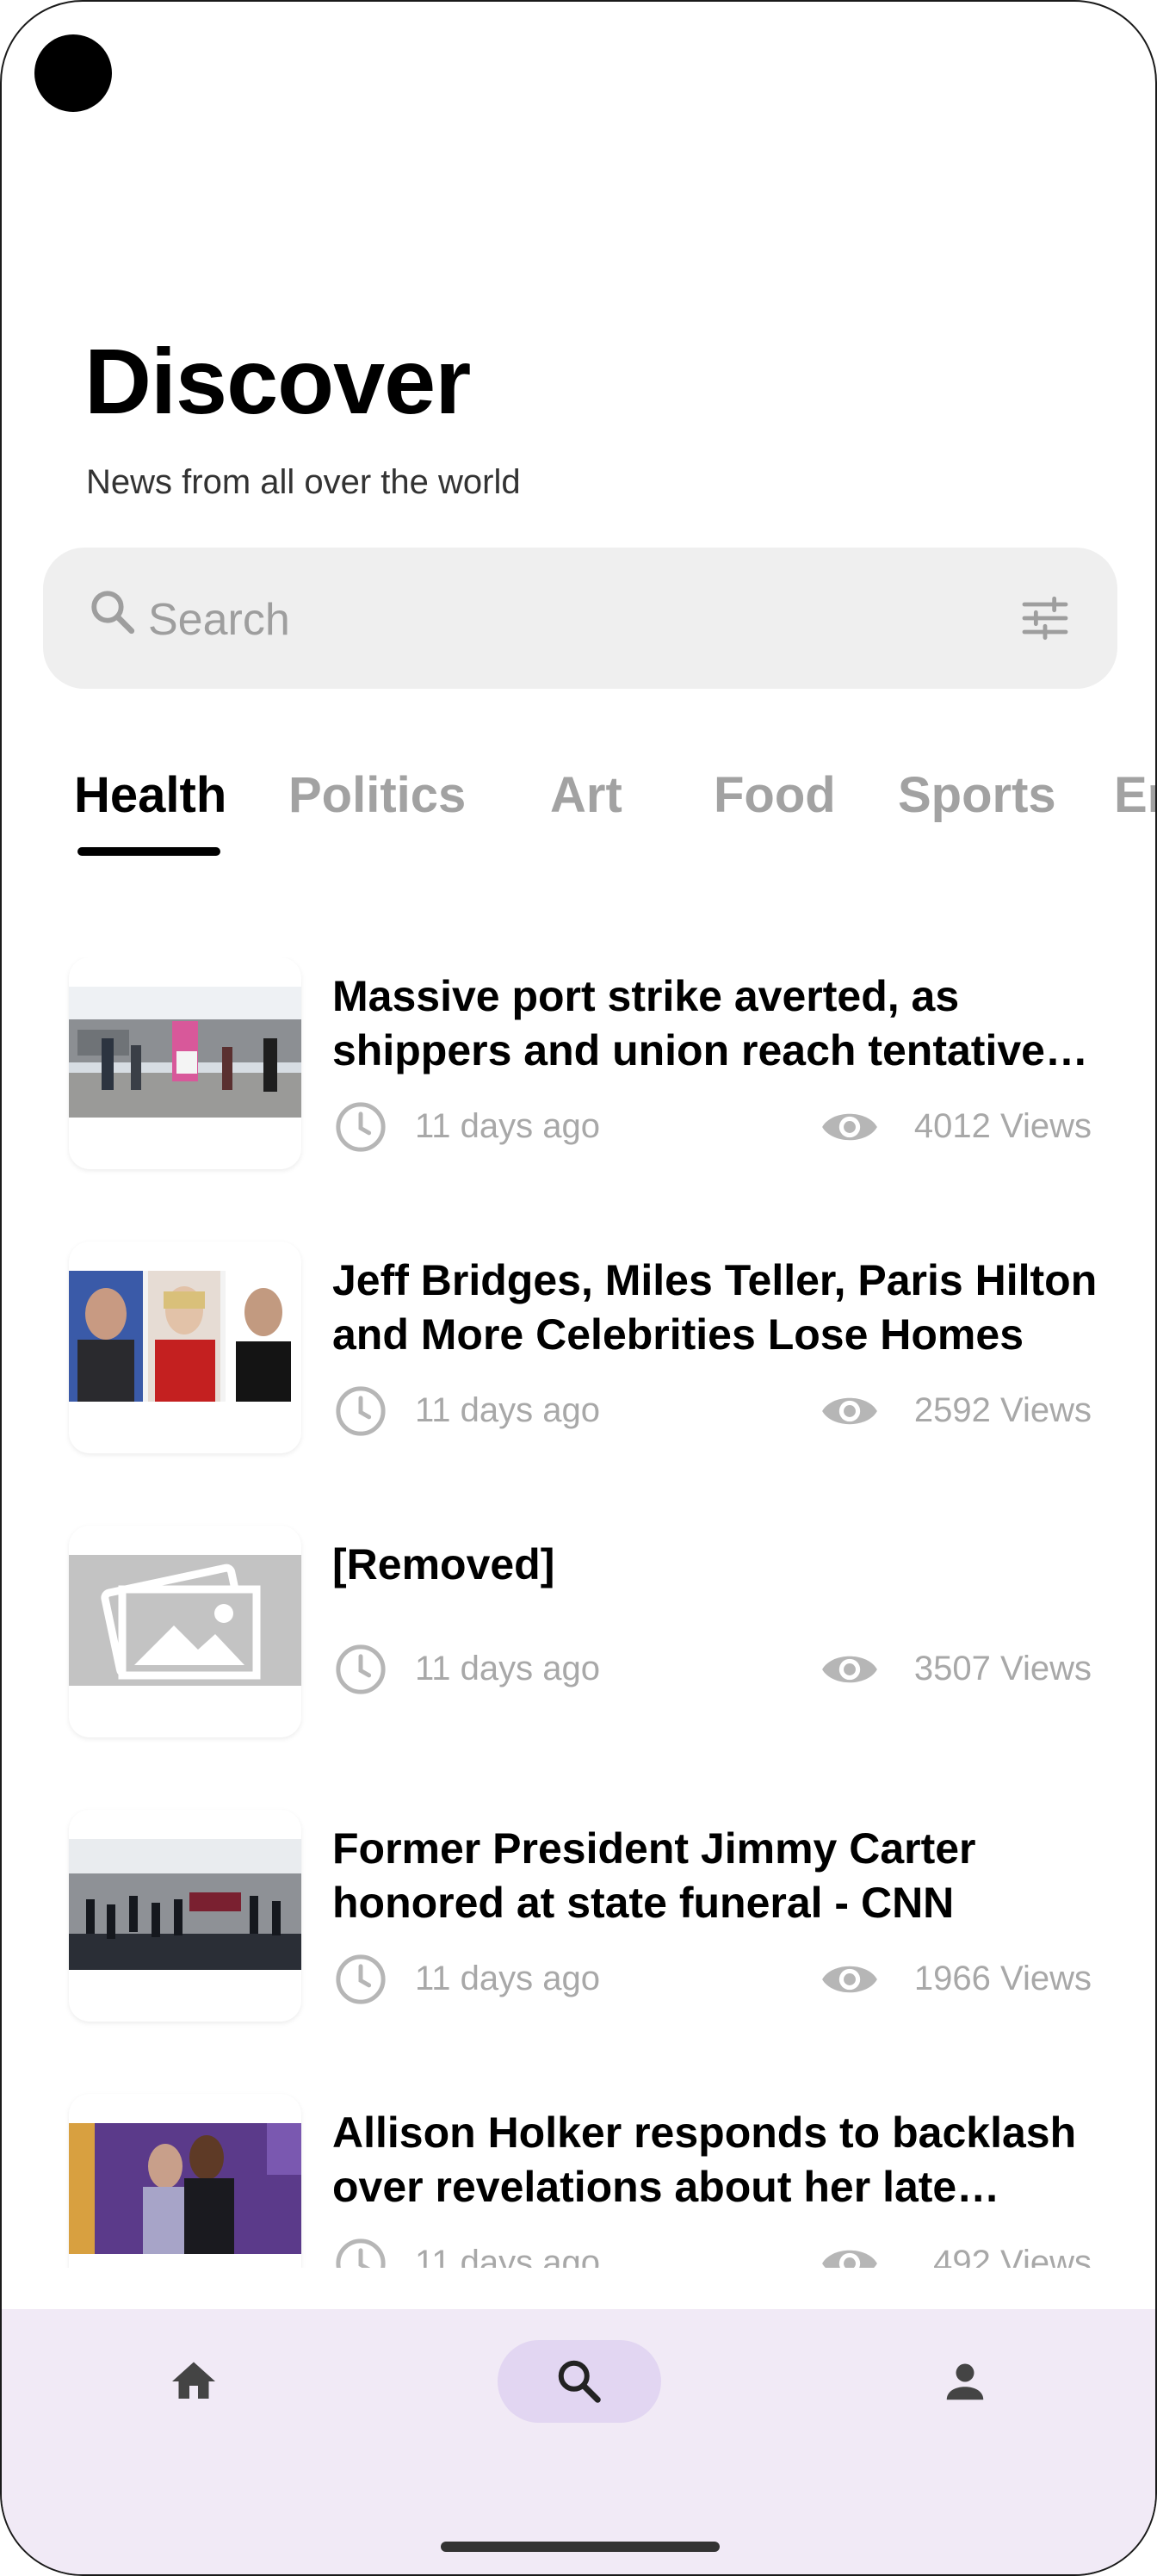  What do you see at coordinates (586, 795) in the screenshot?
I see `tab-art: Art` at bounding box center [586, 795].